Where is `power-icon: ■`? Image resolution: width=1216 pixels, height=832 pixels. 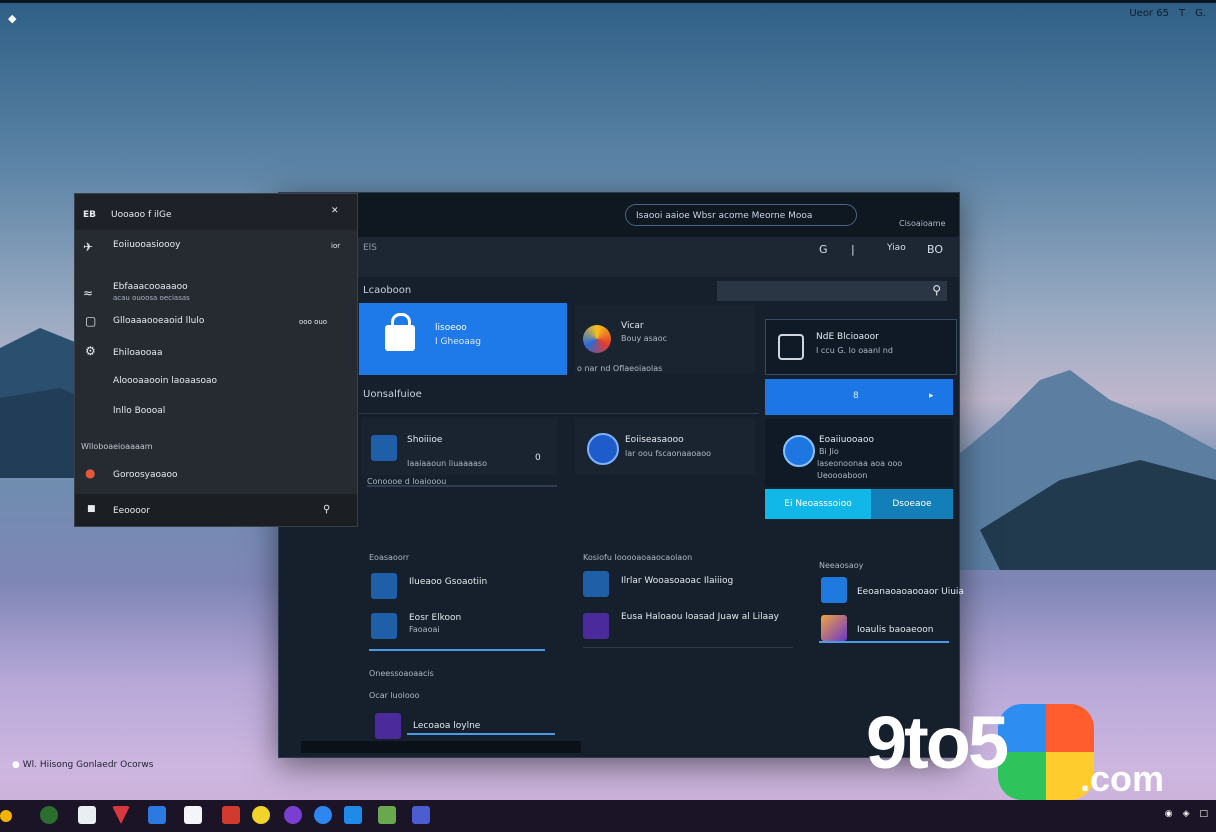
power-icon: ■ is located at coordinates (91, 509).